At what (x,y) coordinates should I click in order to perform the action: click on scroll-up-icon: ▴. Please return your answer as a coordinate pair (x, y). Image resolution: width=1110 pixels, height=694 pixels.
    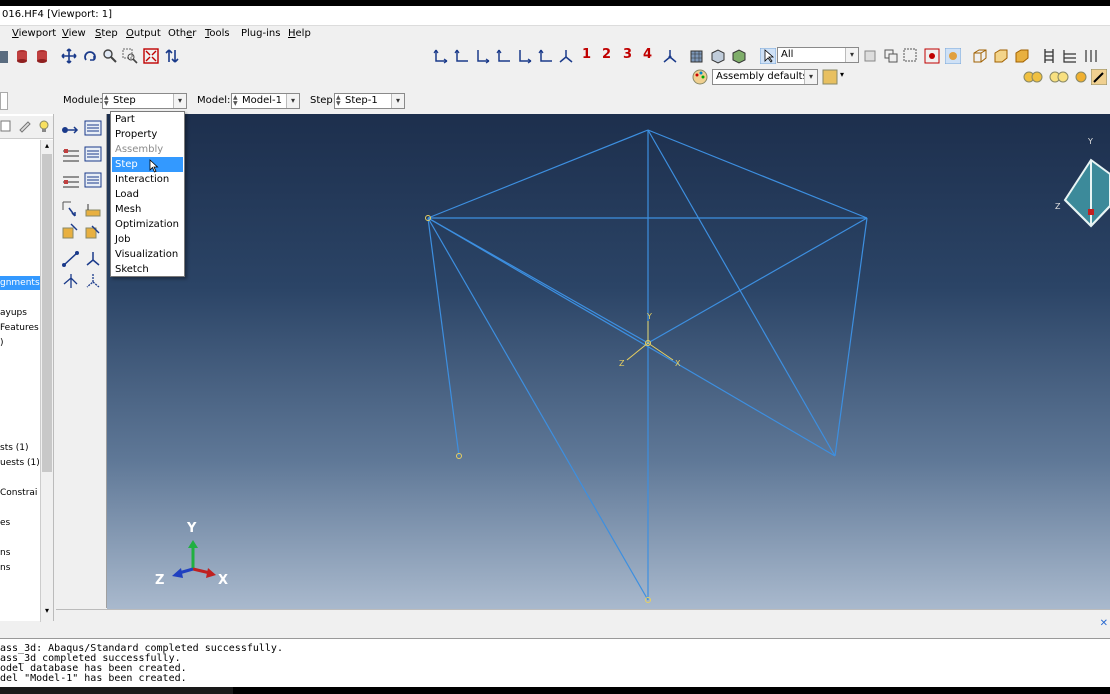
    Looking at the image, I should click on (47, 146).